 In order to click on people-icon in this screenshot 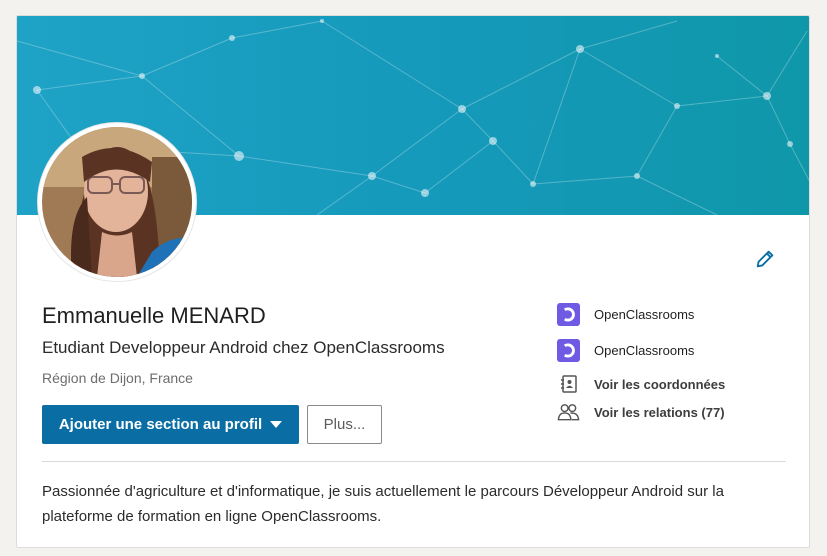, I will do `click(568, 412)`.